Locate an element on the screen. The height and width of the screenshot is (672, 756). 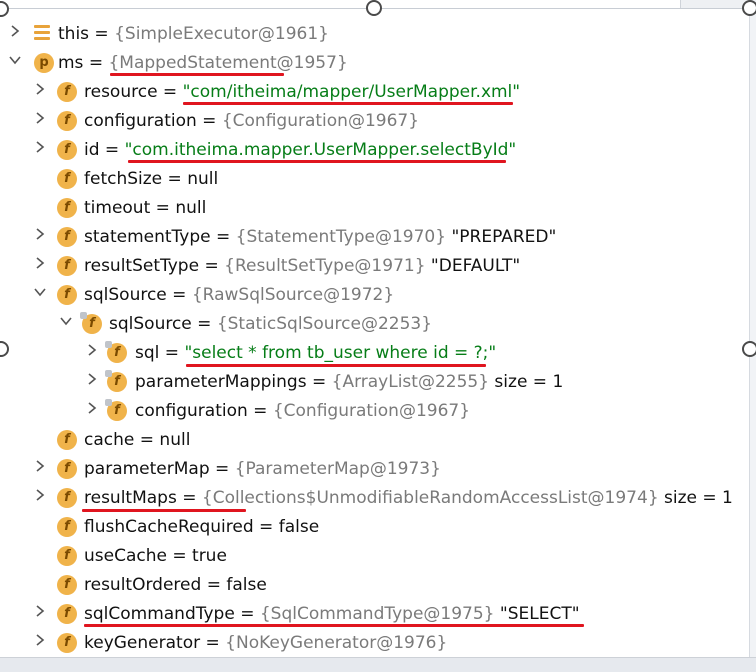
horizontal-scrollbar is located at coordinates (378, 664).